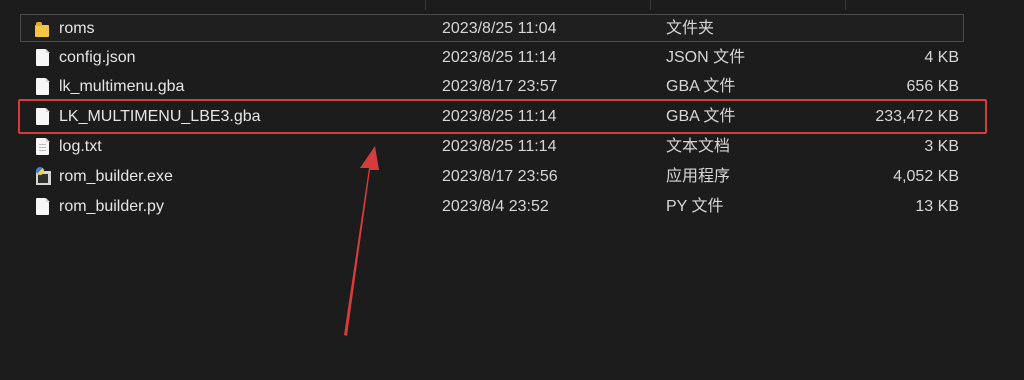 The image size is (1024, 380). Describe the element at coordinates (690, 28) in the screenshot. I see `file-type: 文件夹` at that location.